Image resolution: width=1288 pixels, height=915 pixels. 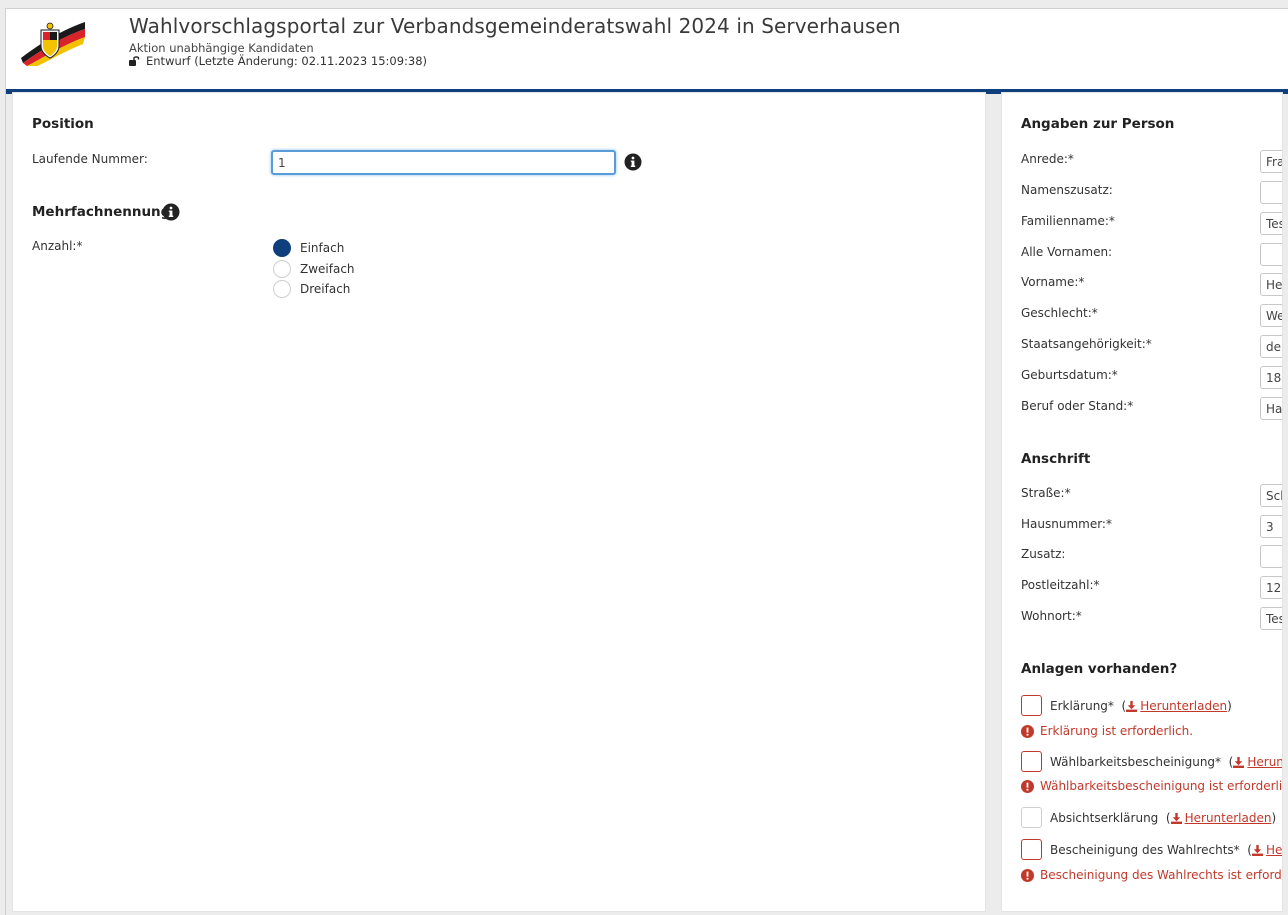 What do you see at coordinates (1068, 221) in the screenshot?
I see `field-label: Familienname:*` at bounding box center [1068, 221].